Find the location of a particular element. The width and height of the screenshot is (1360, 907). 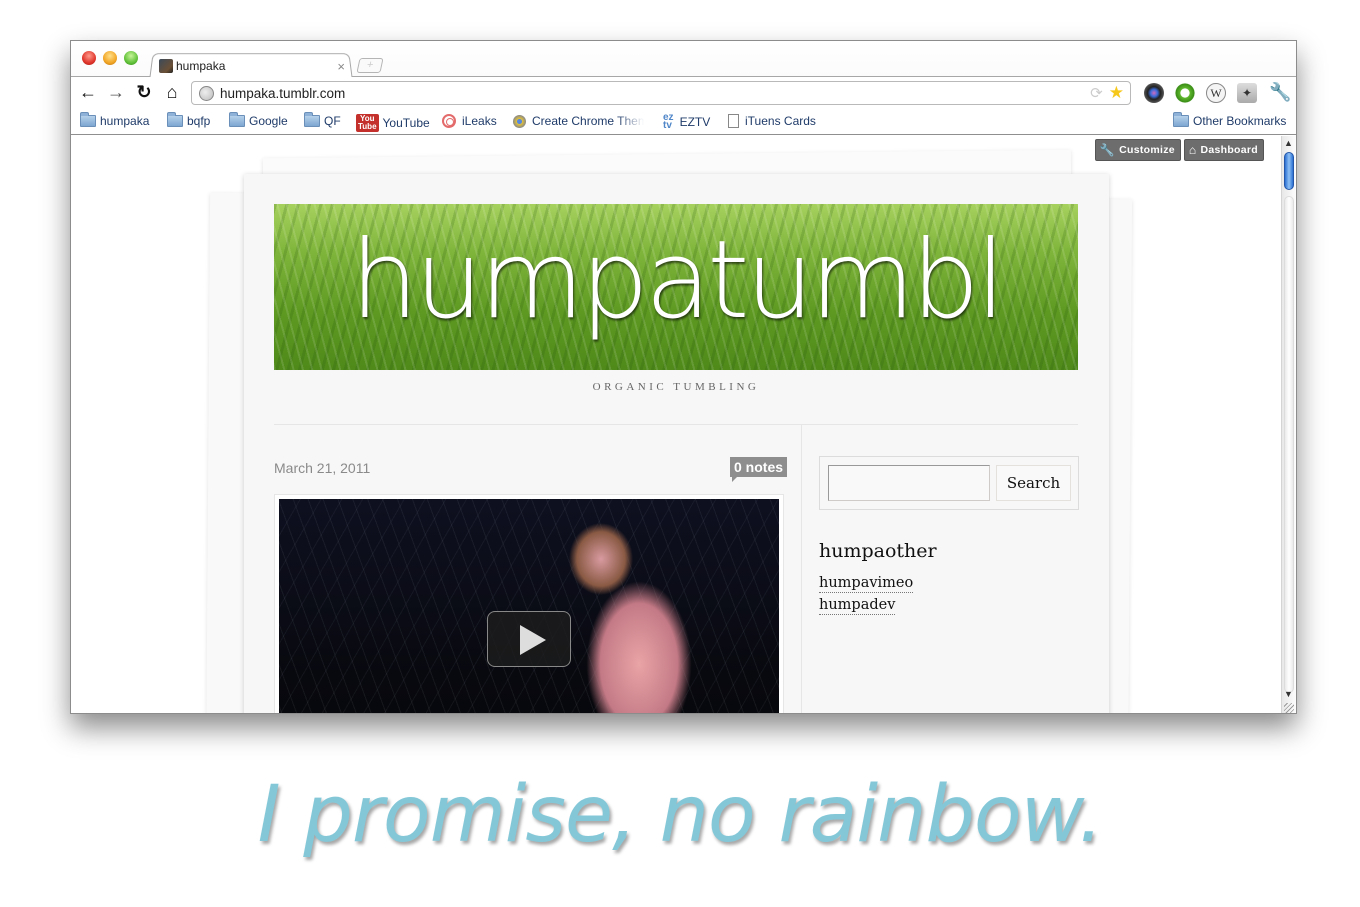

resize-grip is located at coordinates (1289, 708).